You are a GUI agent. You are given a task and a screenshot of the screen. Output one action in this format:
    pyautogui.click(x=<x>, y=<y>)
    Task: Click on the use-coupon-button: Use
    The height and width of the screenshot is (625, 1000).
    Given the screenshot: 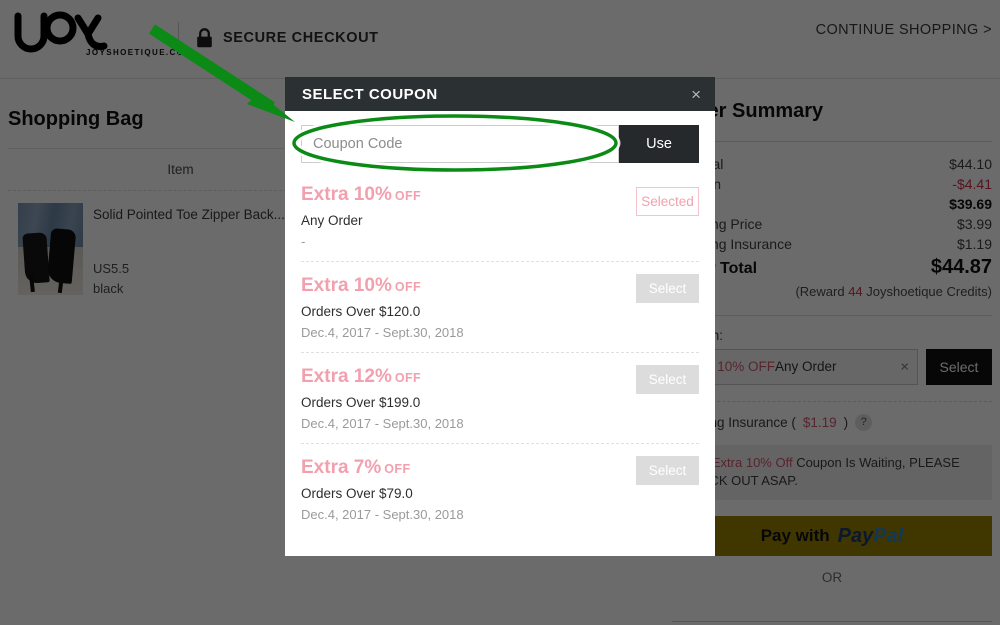 What is the action you would take?
    pyautogui.click(x=659, y=144)
    